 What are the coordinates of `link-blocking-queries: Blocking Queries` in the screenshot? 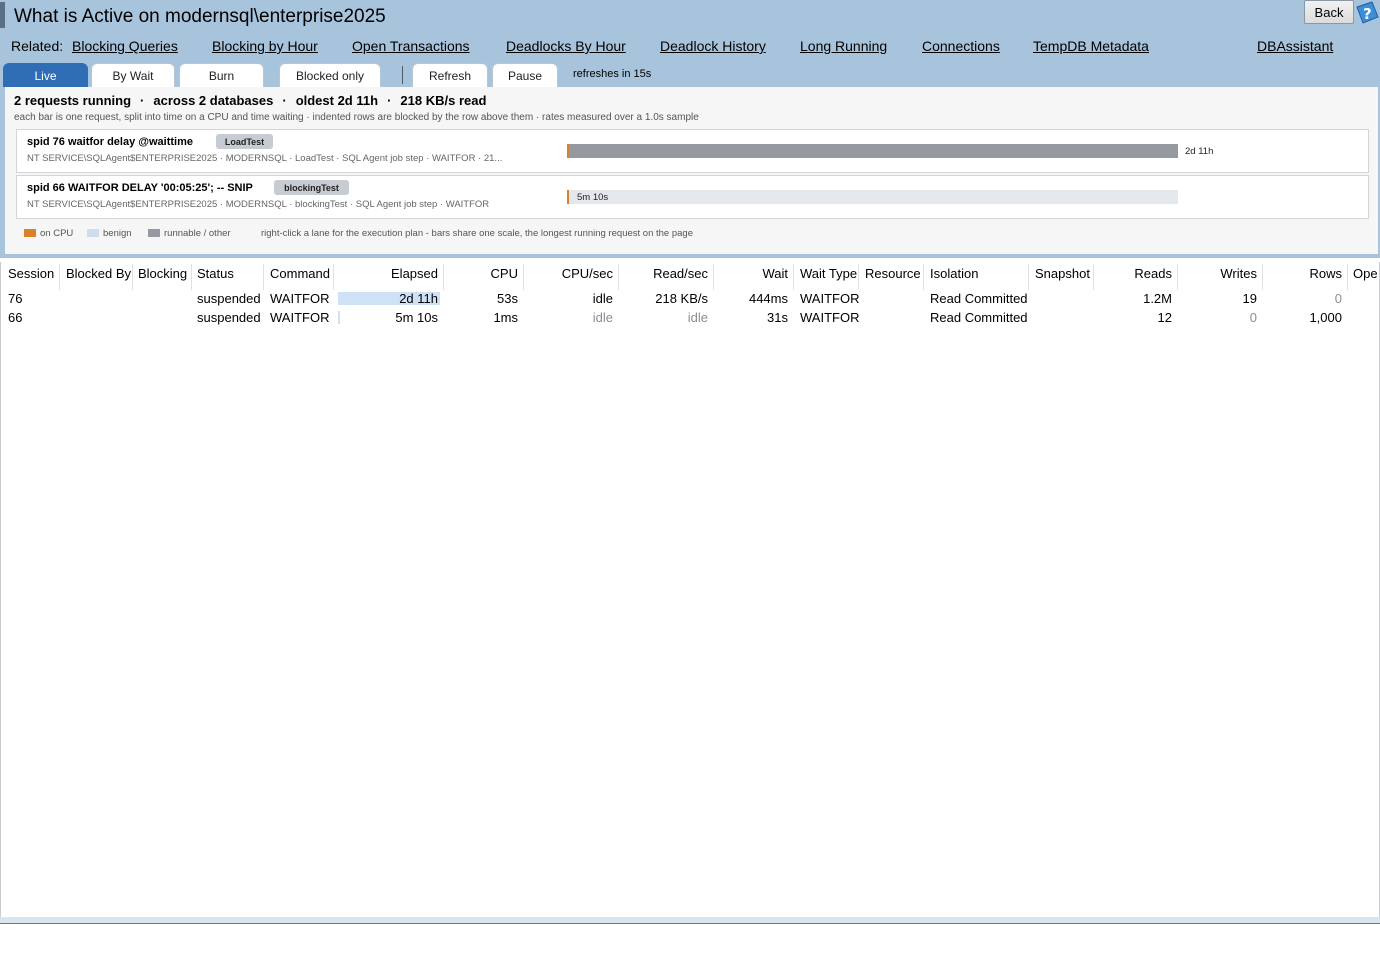 It's located at (125, 46).